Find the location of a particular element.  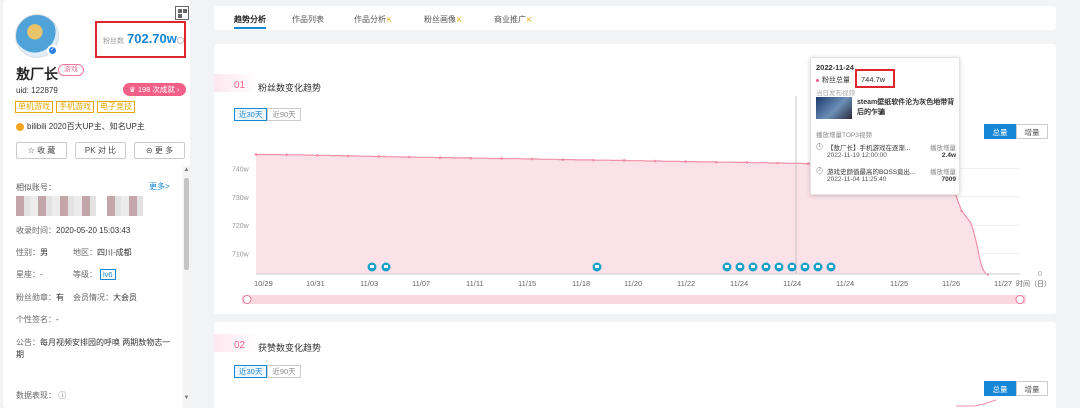

tab-works: 作品列表 is located at coordinates (308, 19).